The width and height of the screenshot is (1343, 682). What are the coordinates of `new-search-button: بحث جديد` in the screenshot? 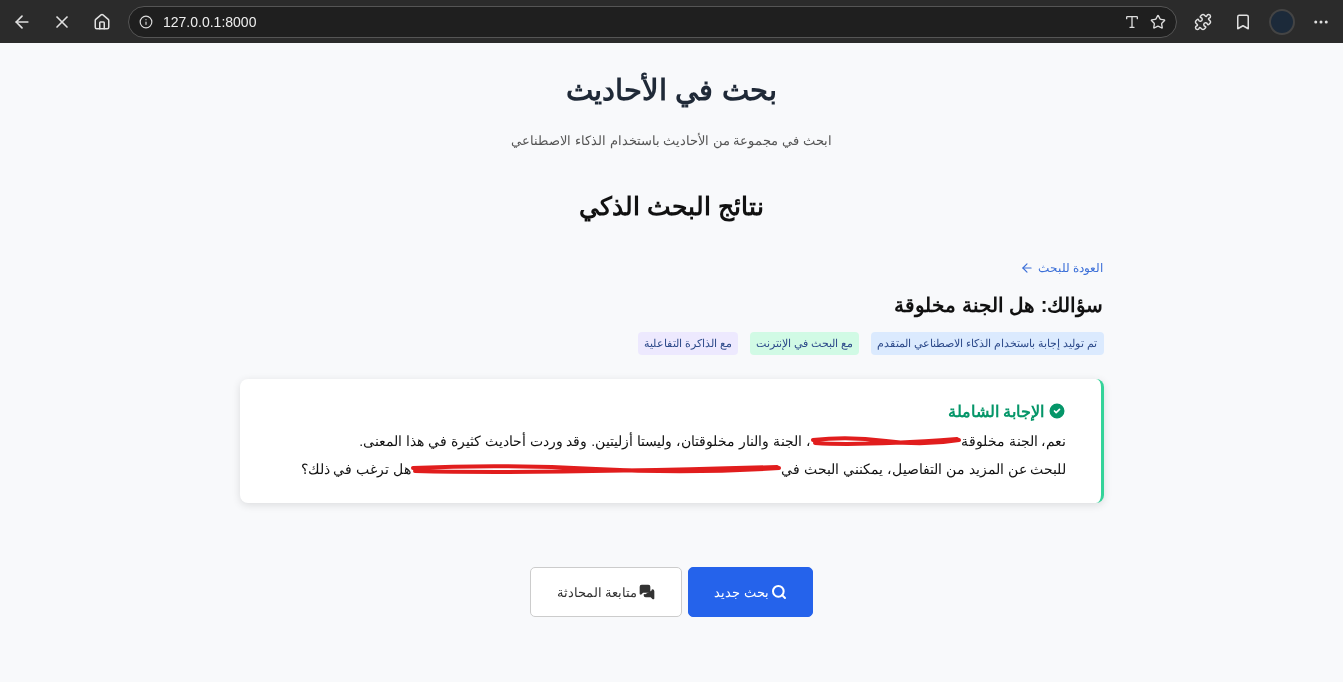 It's located at (750, 592).